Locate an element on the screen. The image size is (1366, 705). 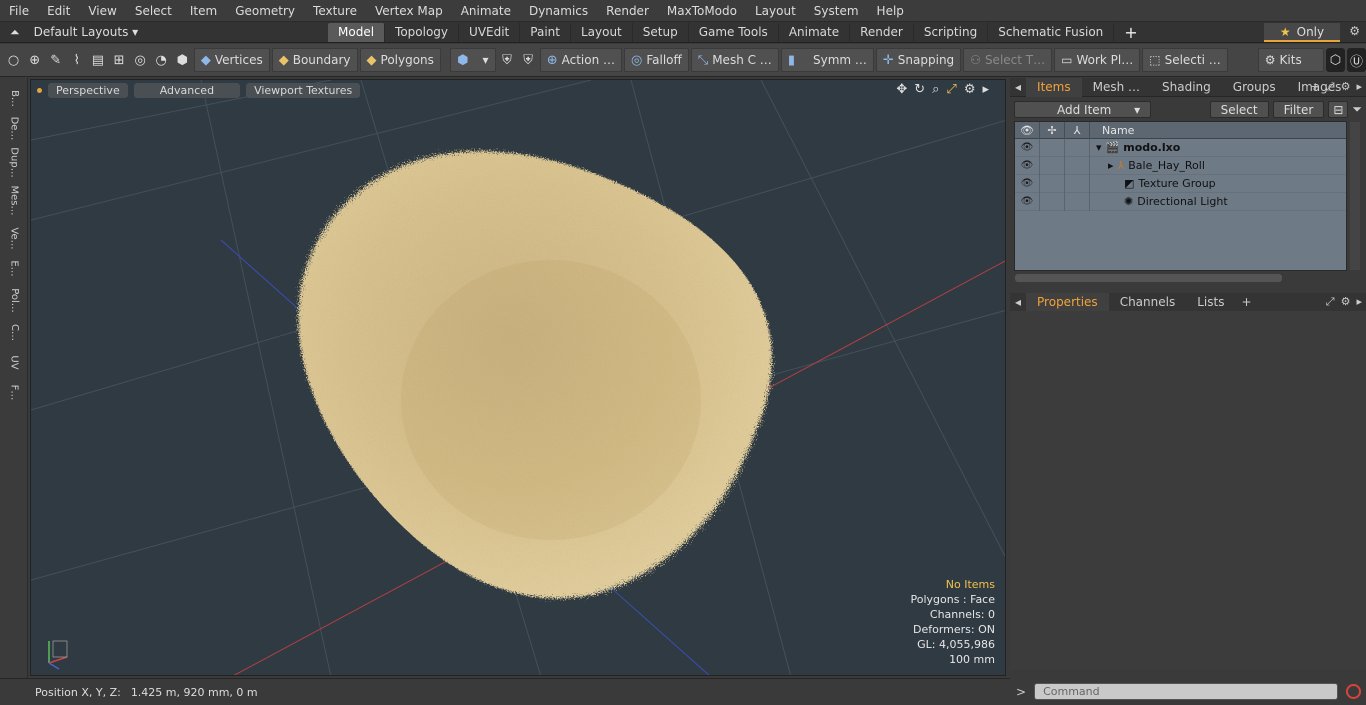
command-input is located at coordinates (1186, 691).